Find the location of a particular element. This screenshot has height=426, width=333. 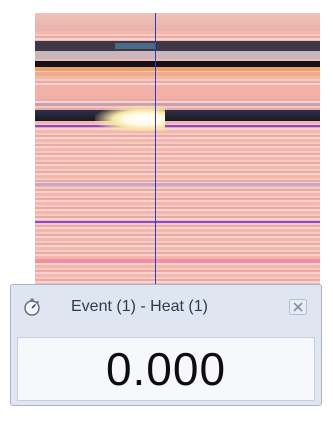

stopwatch-icon is located at coordinates (32, 307).